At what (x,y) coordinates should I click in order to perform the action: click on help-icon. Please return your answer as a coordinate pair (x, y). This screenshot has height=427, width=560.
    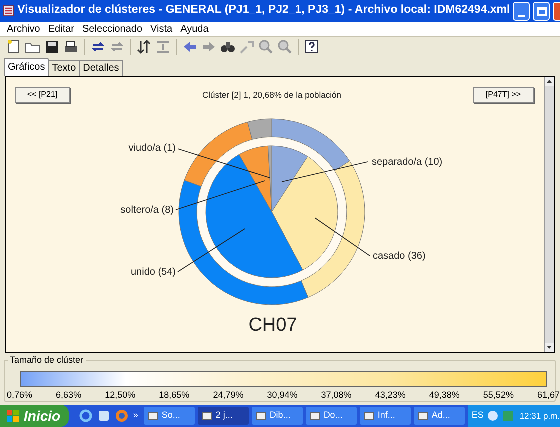
    Looking at the image, I should click on (312, 47).